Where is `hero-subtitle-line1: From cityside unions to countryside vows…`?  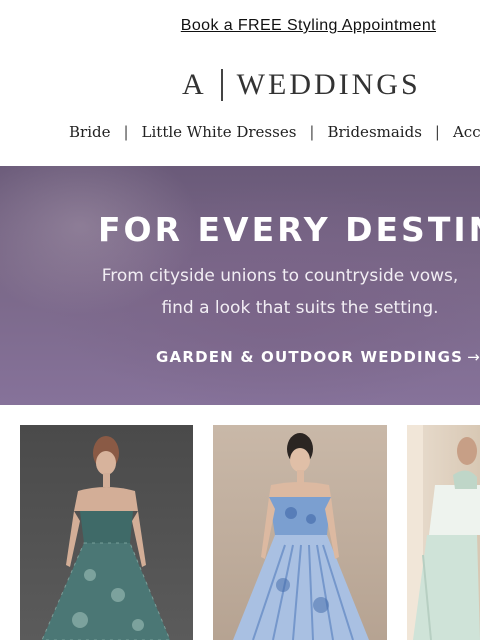 hero-subtitle-line1: From cityside unions to countryside vows… is located at coordinates (280, 276).